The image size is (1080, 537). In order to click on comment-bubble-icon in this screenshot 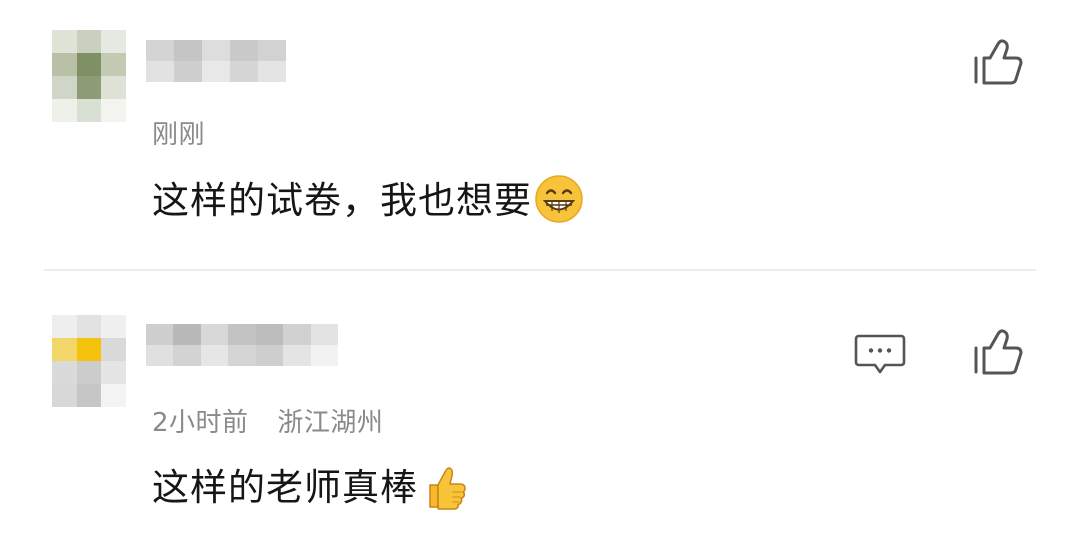, I will do `click(880, 354)`.